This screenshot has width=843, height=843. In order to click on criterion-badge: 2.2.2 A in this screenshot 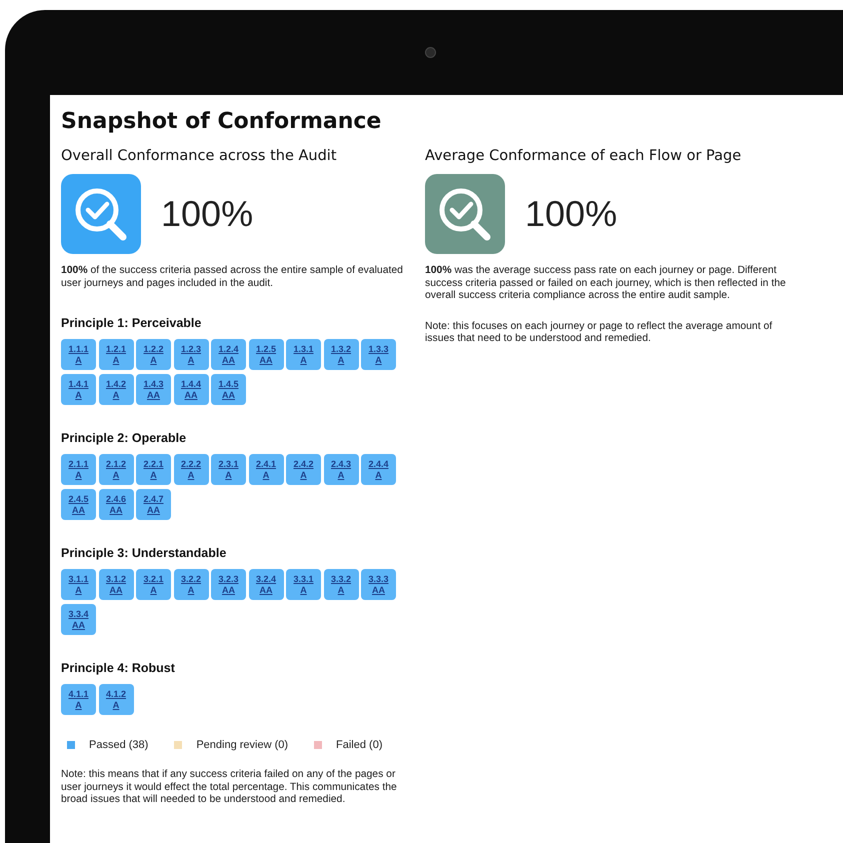, I will do `click(191, 469)`.